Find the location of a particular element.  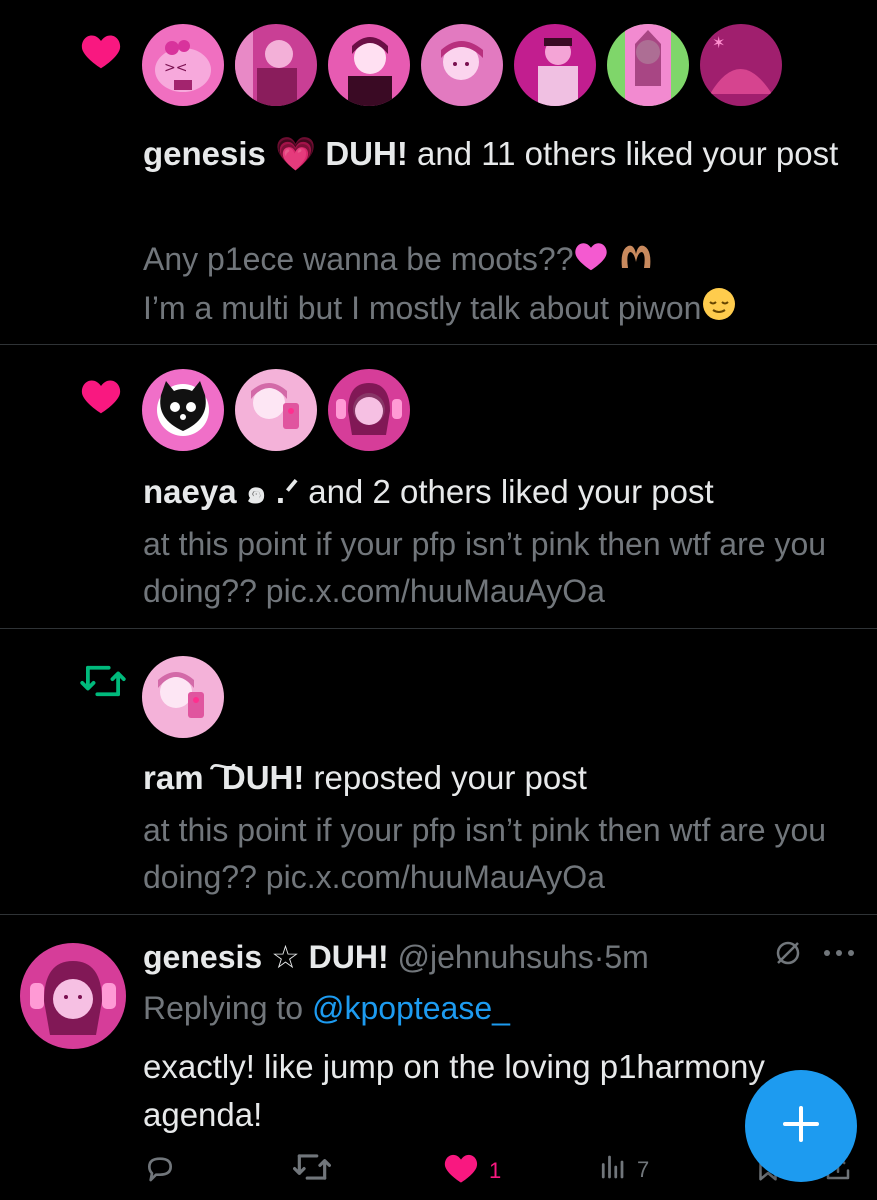

mention-link: @kpoptease_ is located at coordinates (411, 1008).